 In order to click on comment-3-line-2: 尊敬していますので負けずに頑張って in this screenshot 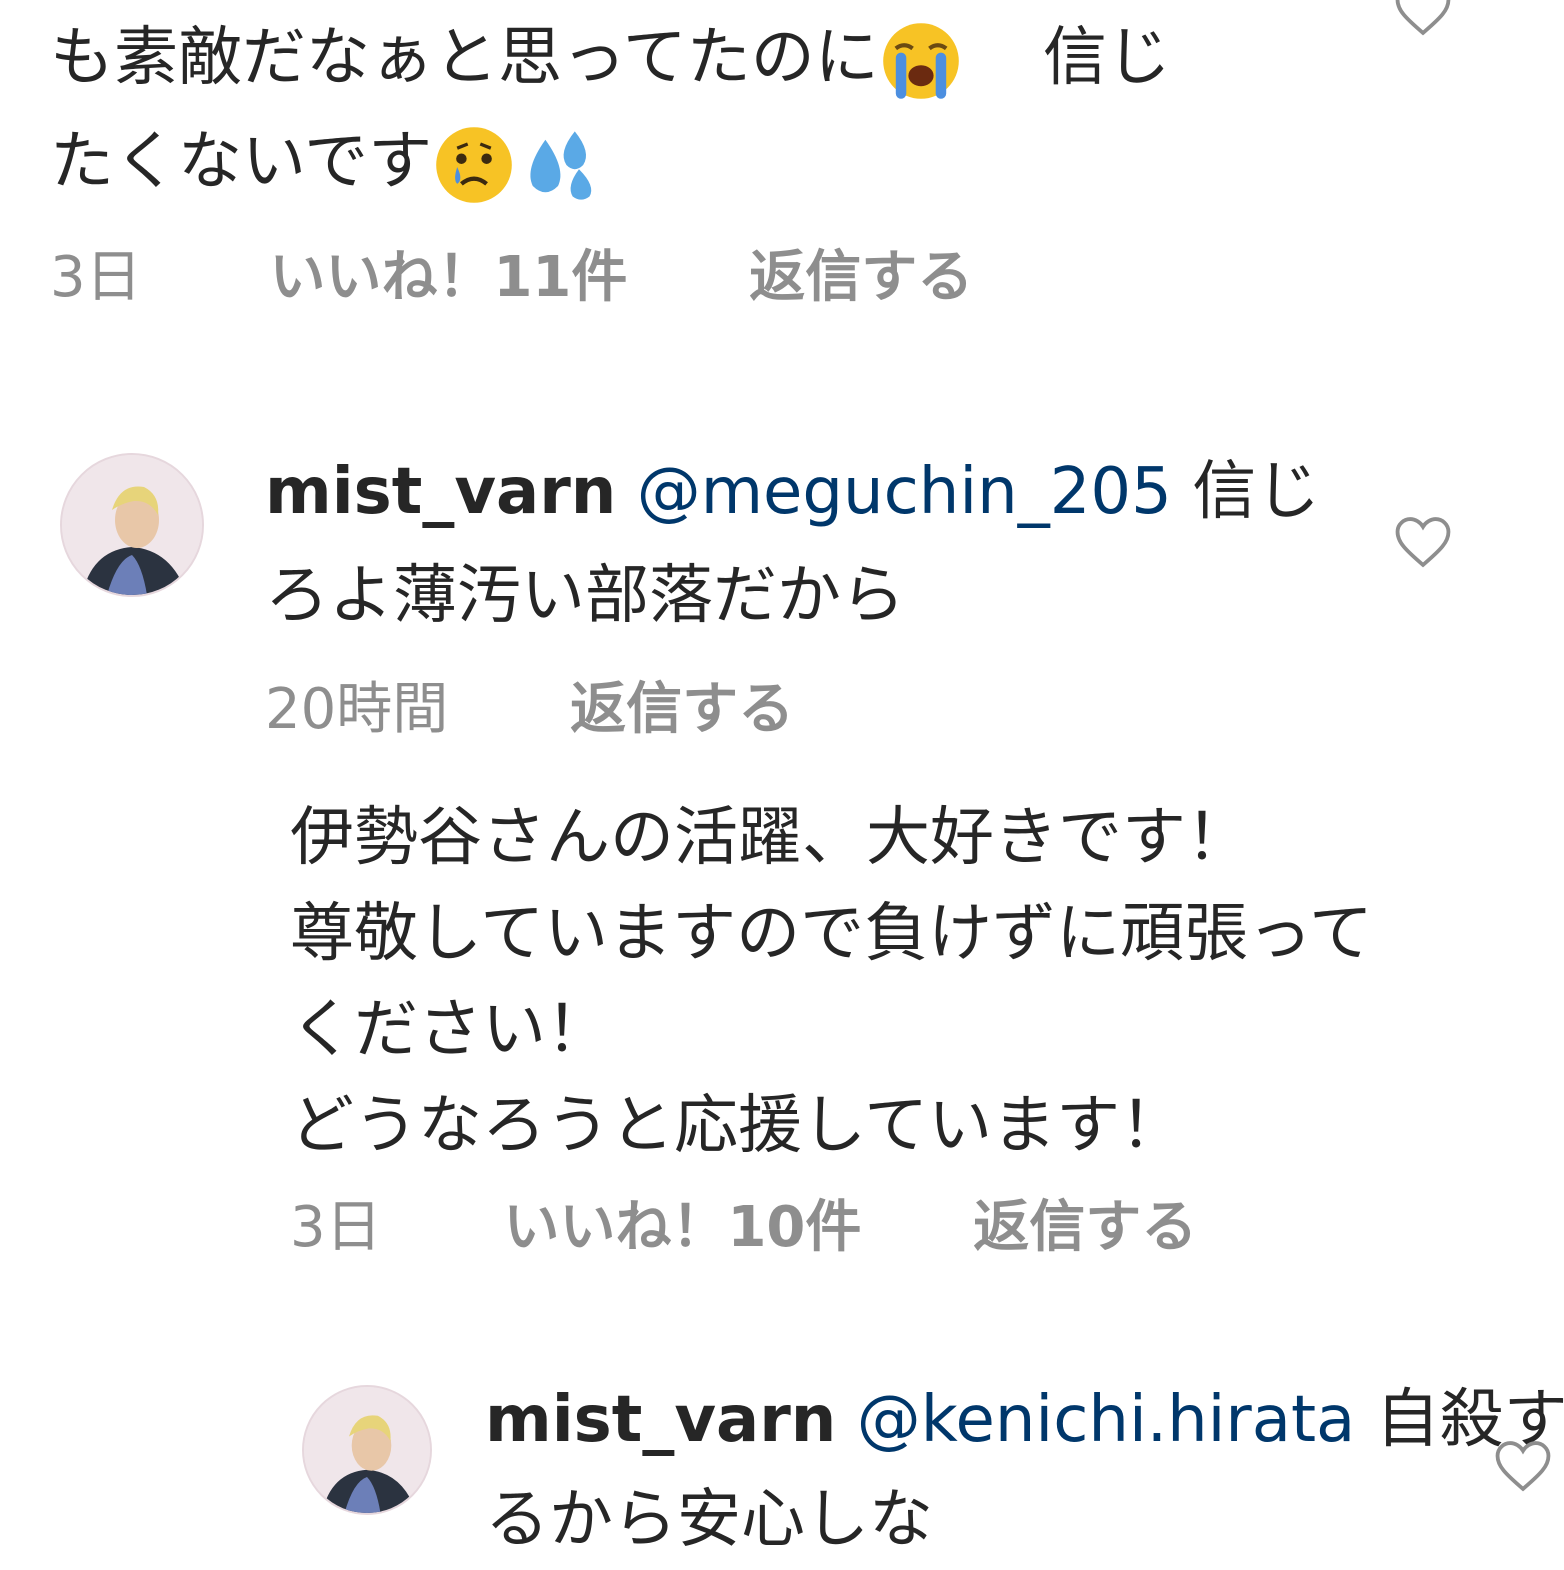, I will do `click(831, 934)`.